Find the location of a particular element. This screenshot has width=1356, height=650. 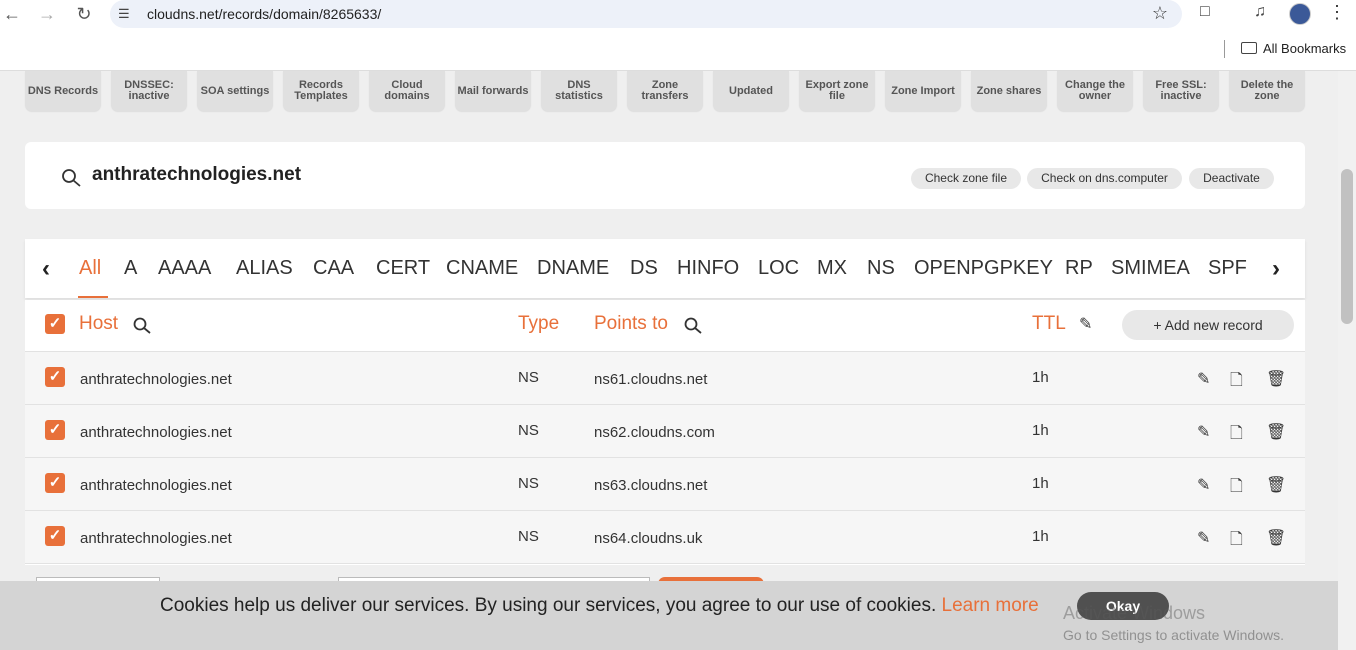

all-bookmarks-button: All Bookmarks is located at coordinates (1293, 48).